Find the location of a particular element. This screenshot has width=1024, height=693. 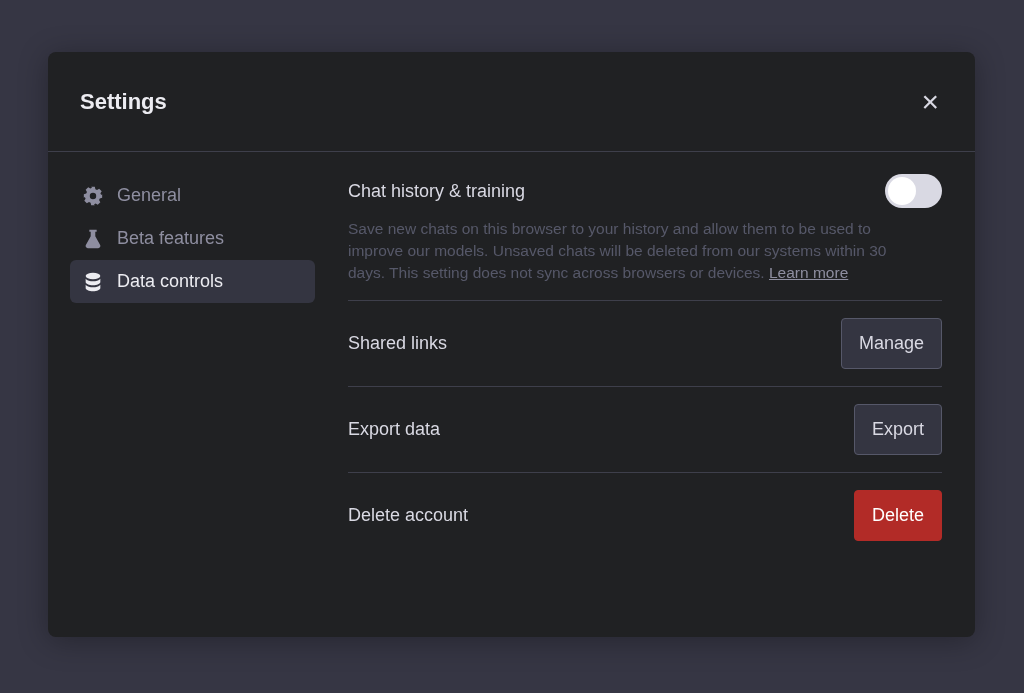

setting-description: Save new chats on this browser to your history and allow them to be used to improve our models. Unsaved chats will be deleted from our systems within 30 days. This setting does not sync across browsers or devices. Learn more is located at coordinates (618, 251).